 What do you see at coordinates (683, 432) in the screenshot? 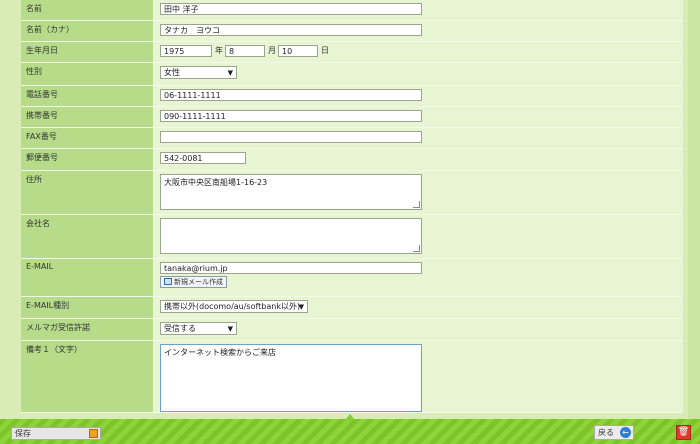
I see `trash-icon: 🗑` at bounding box center [683, 432].